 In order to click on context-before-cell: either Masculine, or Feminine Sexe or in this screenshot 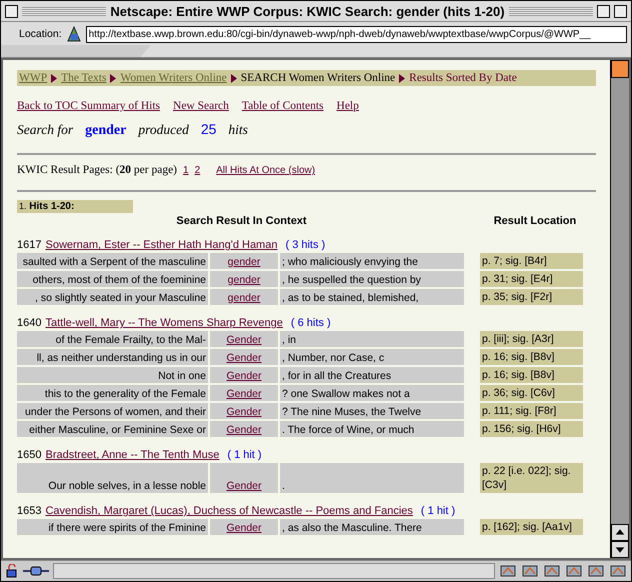, I will do `click(112, 429)`.